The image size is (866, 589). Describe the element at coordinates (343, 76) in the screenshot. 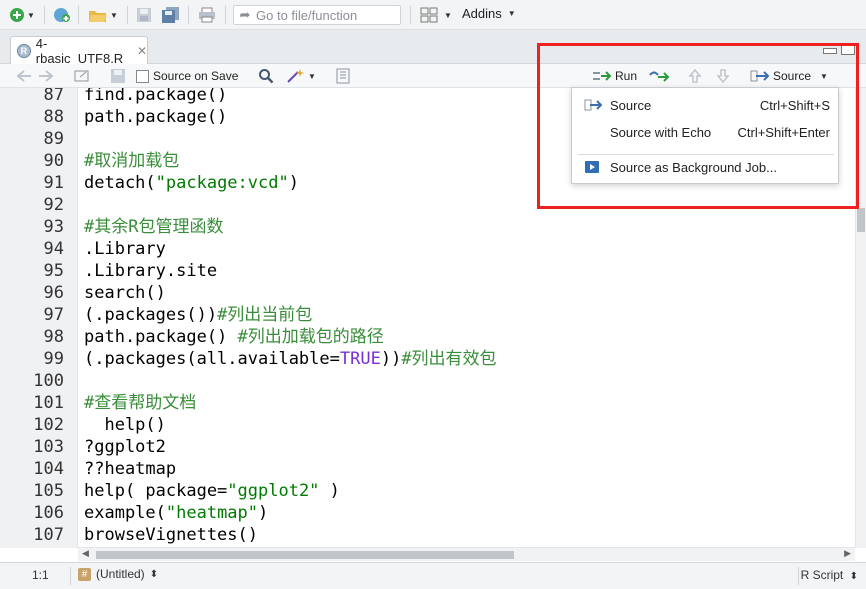

I see `compile-report-button` at that location.